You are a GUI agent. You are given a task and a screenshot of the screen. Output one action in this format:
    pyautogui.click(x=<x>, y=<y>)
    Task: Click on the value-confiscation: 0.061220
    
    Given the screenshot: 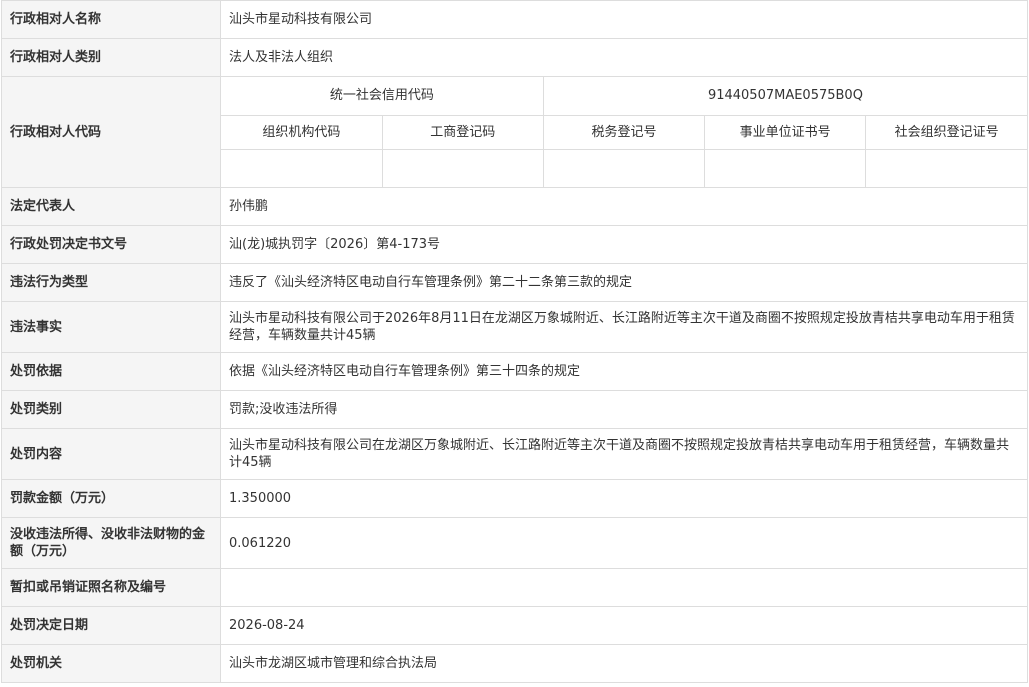 What is the action you would take?
    pyautogui.click(x=624, y=543)
    